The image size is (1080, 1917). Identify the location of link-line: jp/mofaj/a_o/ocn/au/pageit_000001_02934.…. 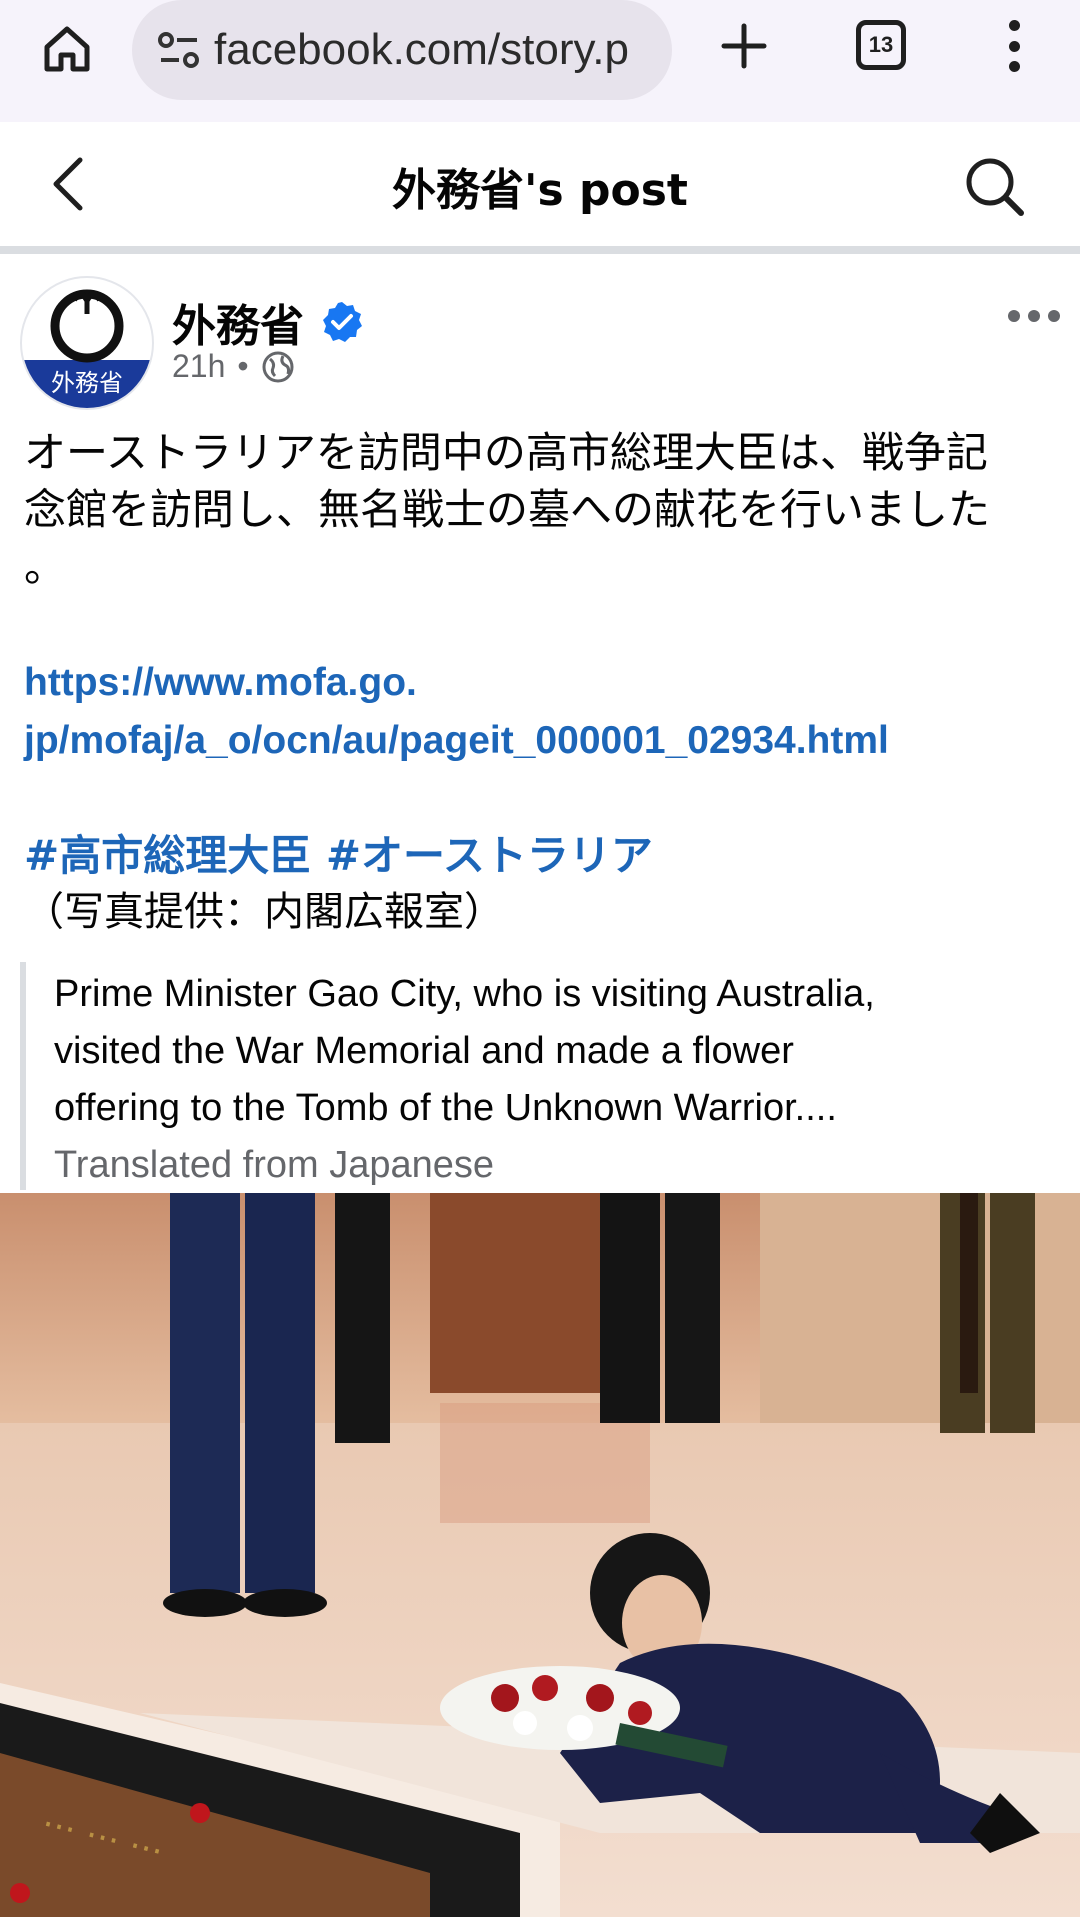
(539, 741).